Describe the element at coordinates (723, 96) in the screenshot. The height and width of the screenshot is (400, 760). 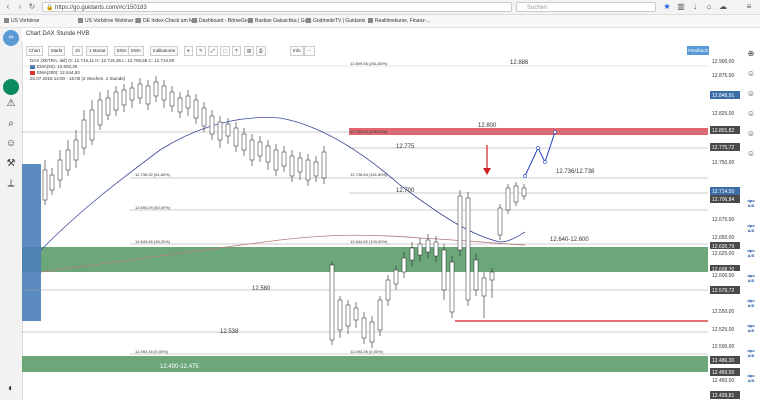
I see `price-axis-label: 12.848,91` at that location.